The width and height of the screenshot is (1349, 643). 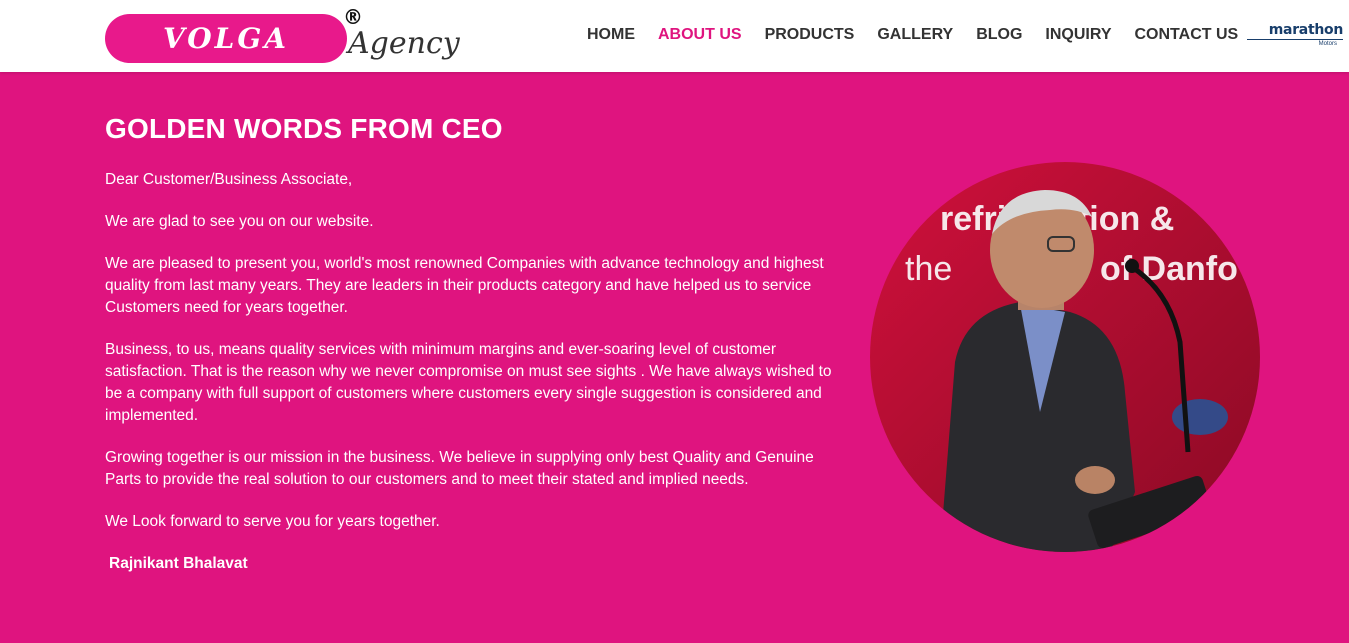 What do you see at coordinates (915, 35) in the screenshot?
I see `nav-gallery: GALLERY` at bounding box center [915, 35].